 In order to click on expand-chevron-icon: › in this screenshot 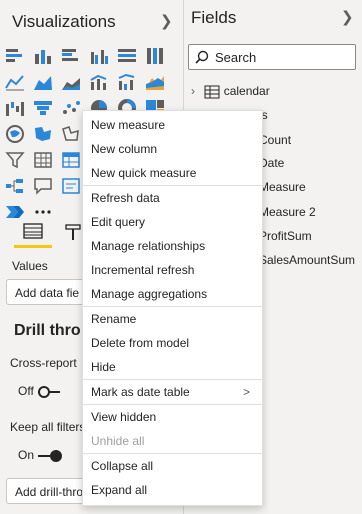, I will do `click(196, 91)`.